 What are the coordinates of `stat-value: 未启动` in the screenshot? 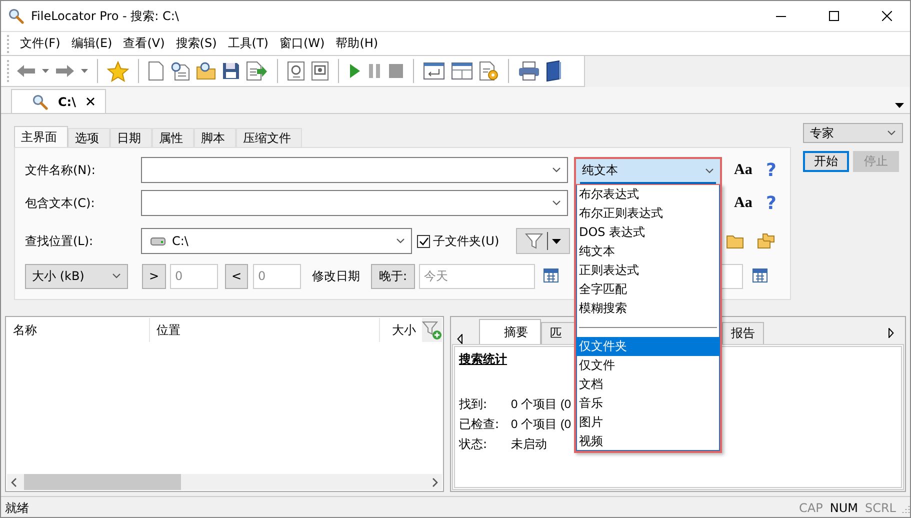 It's located at (529, 444).